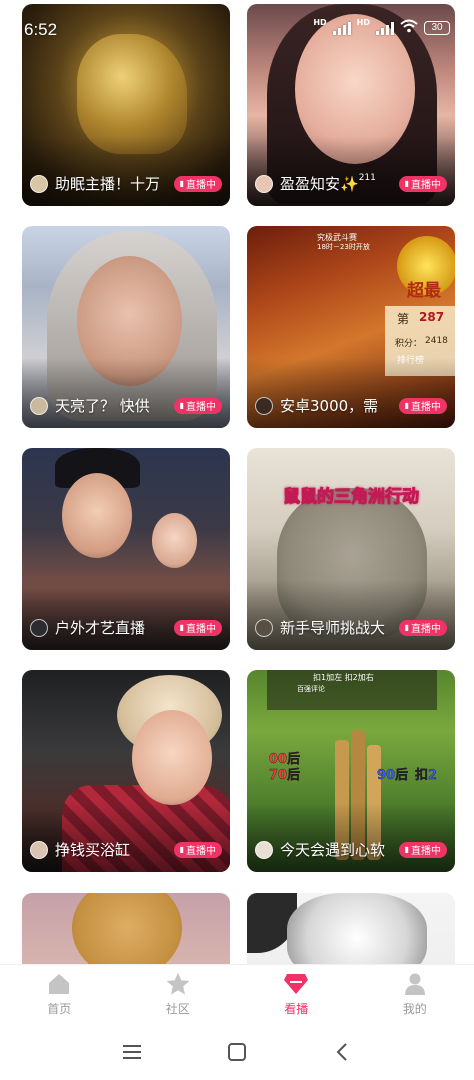  Describe the element at coordinates (432, 317) in the screenshot. I see `rank-value: 287` at that location.